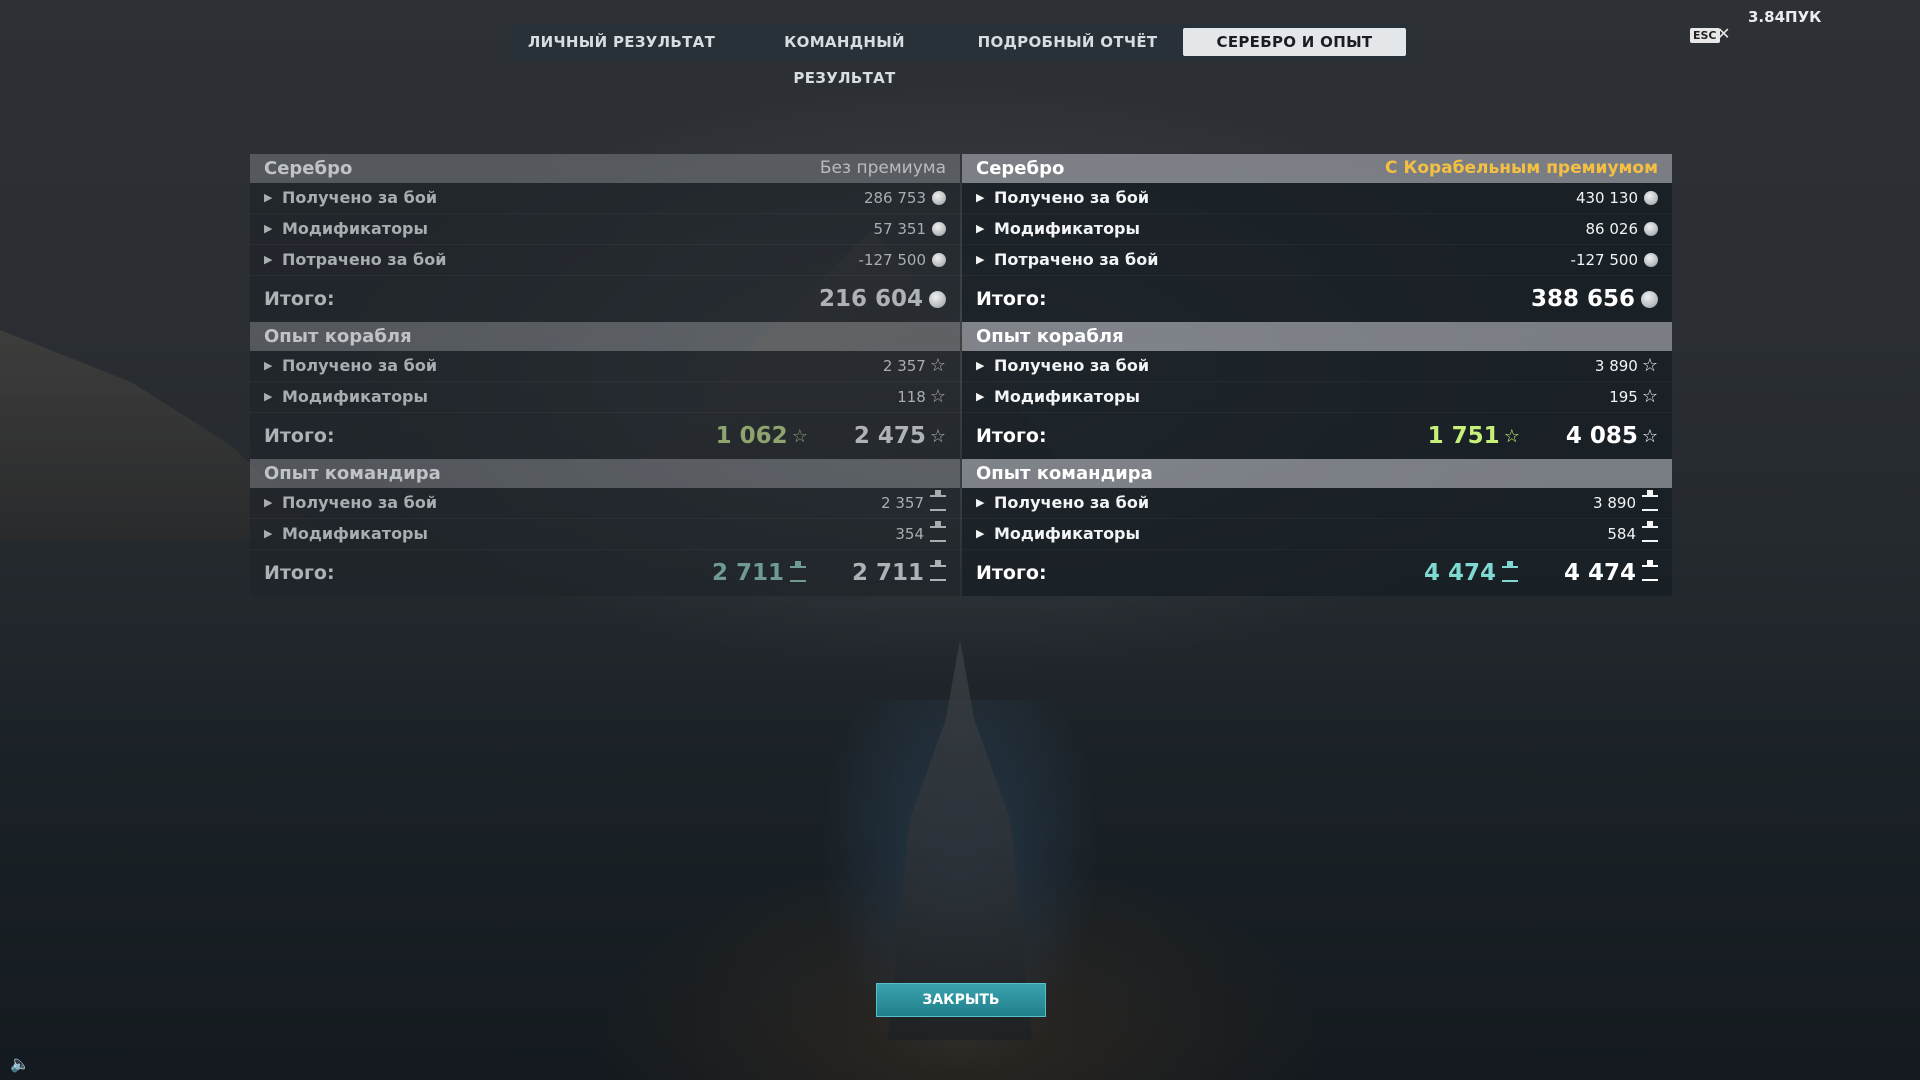  Describe the element at coordinates (605, 299) in the screenshot. I see `silver-total-row: Итого: 216 604` at that location.